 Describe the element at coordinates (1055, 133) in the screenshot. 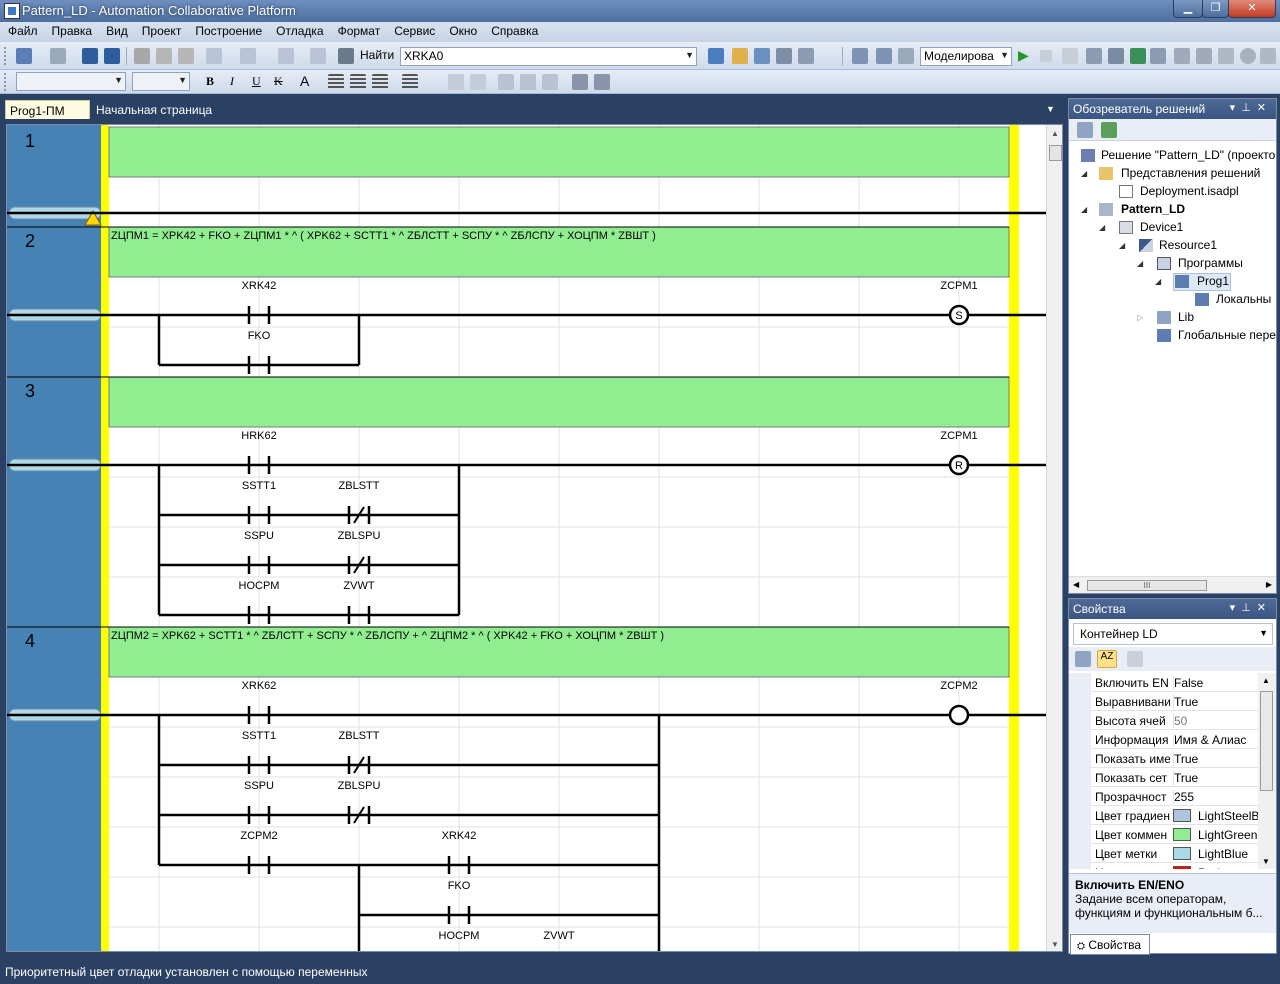

I see `scroll-up-icon: ▲` at that location.